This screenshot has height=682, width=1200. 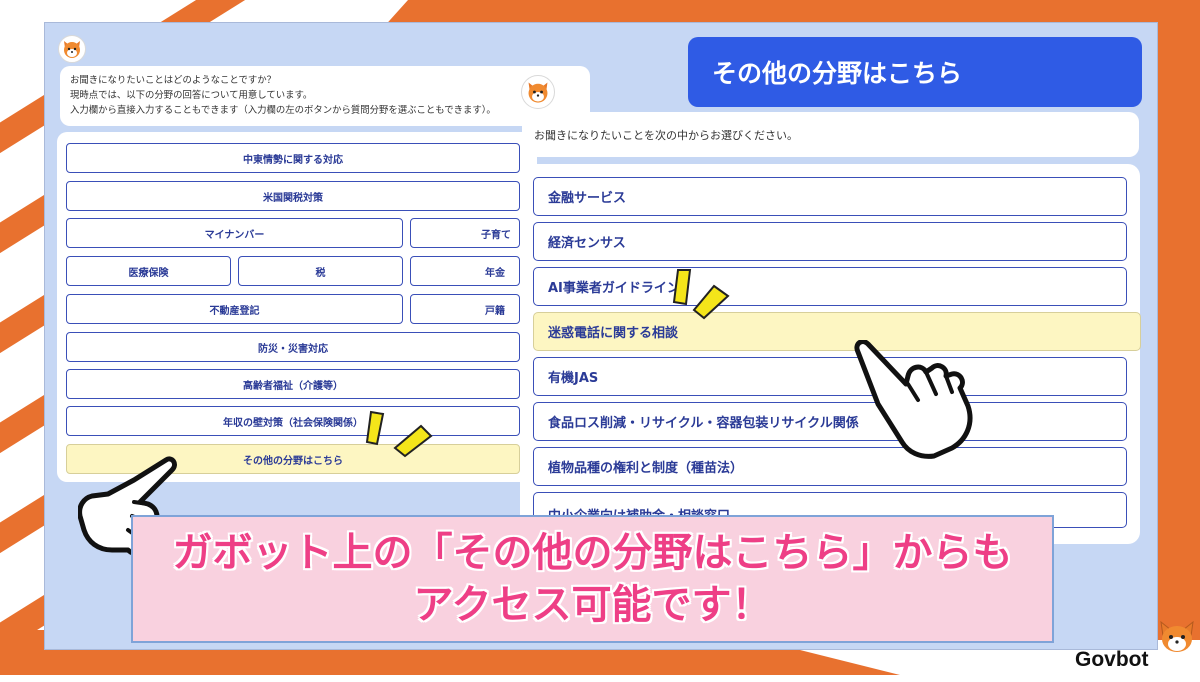 I want to click on other-fields-title: その他の分野はこちら, so click(x=915, y=72).